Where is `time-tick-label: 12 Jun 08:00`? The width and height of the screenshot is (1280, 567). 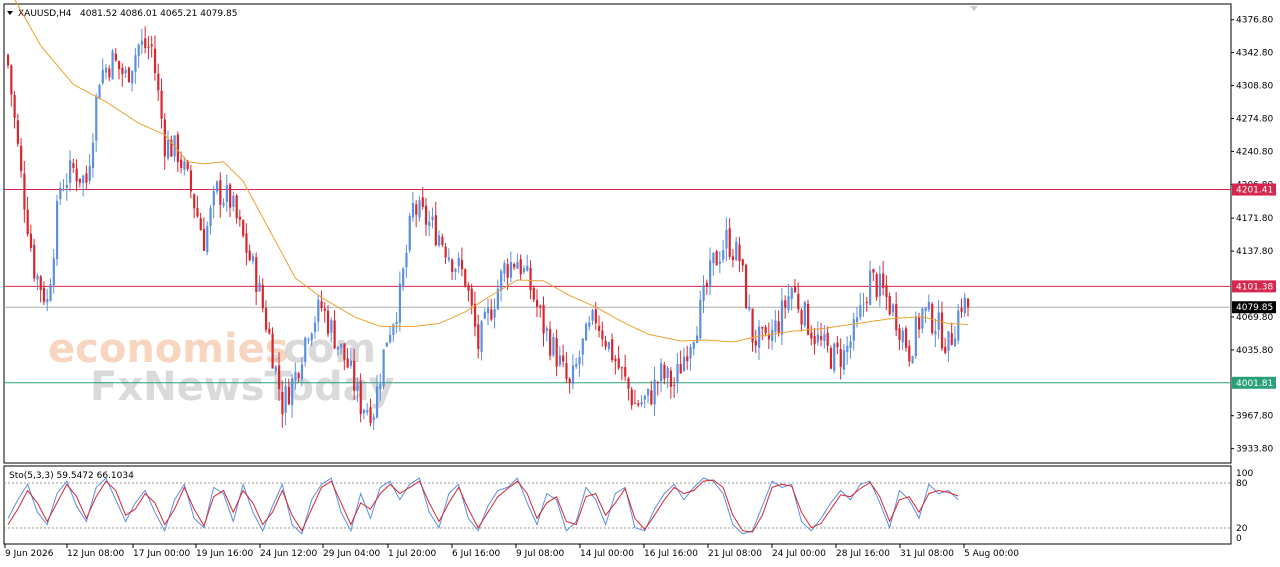
time-tick-label: 12 Jun 08:00 is located at coordinates (95, 554).